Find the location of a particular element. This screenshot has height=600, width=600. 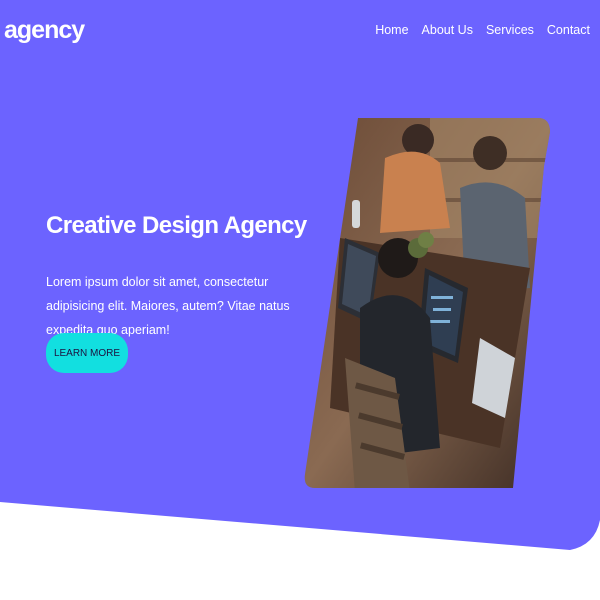

logo: agency is located at coordinates (44, 30).